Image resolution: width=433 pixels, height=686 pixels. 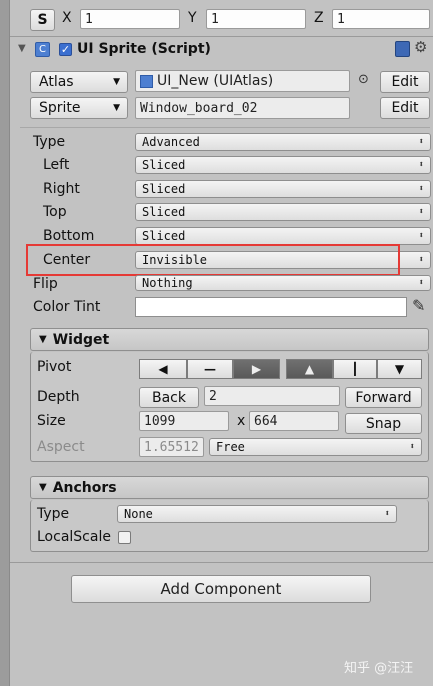 I want to click on atlas-object-field: UI_New (UIAtlas), so click(x=242, y=81).